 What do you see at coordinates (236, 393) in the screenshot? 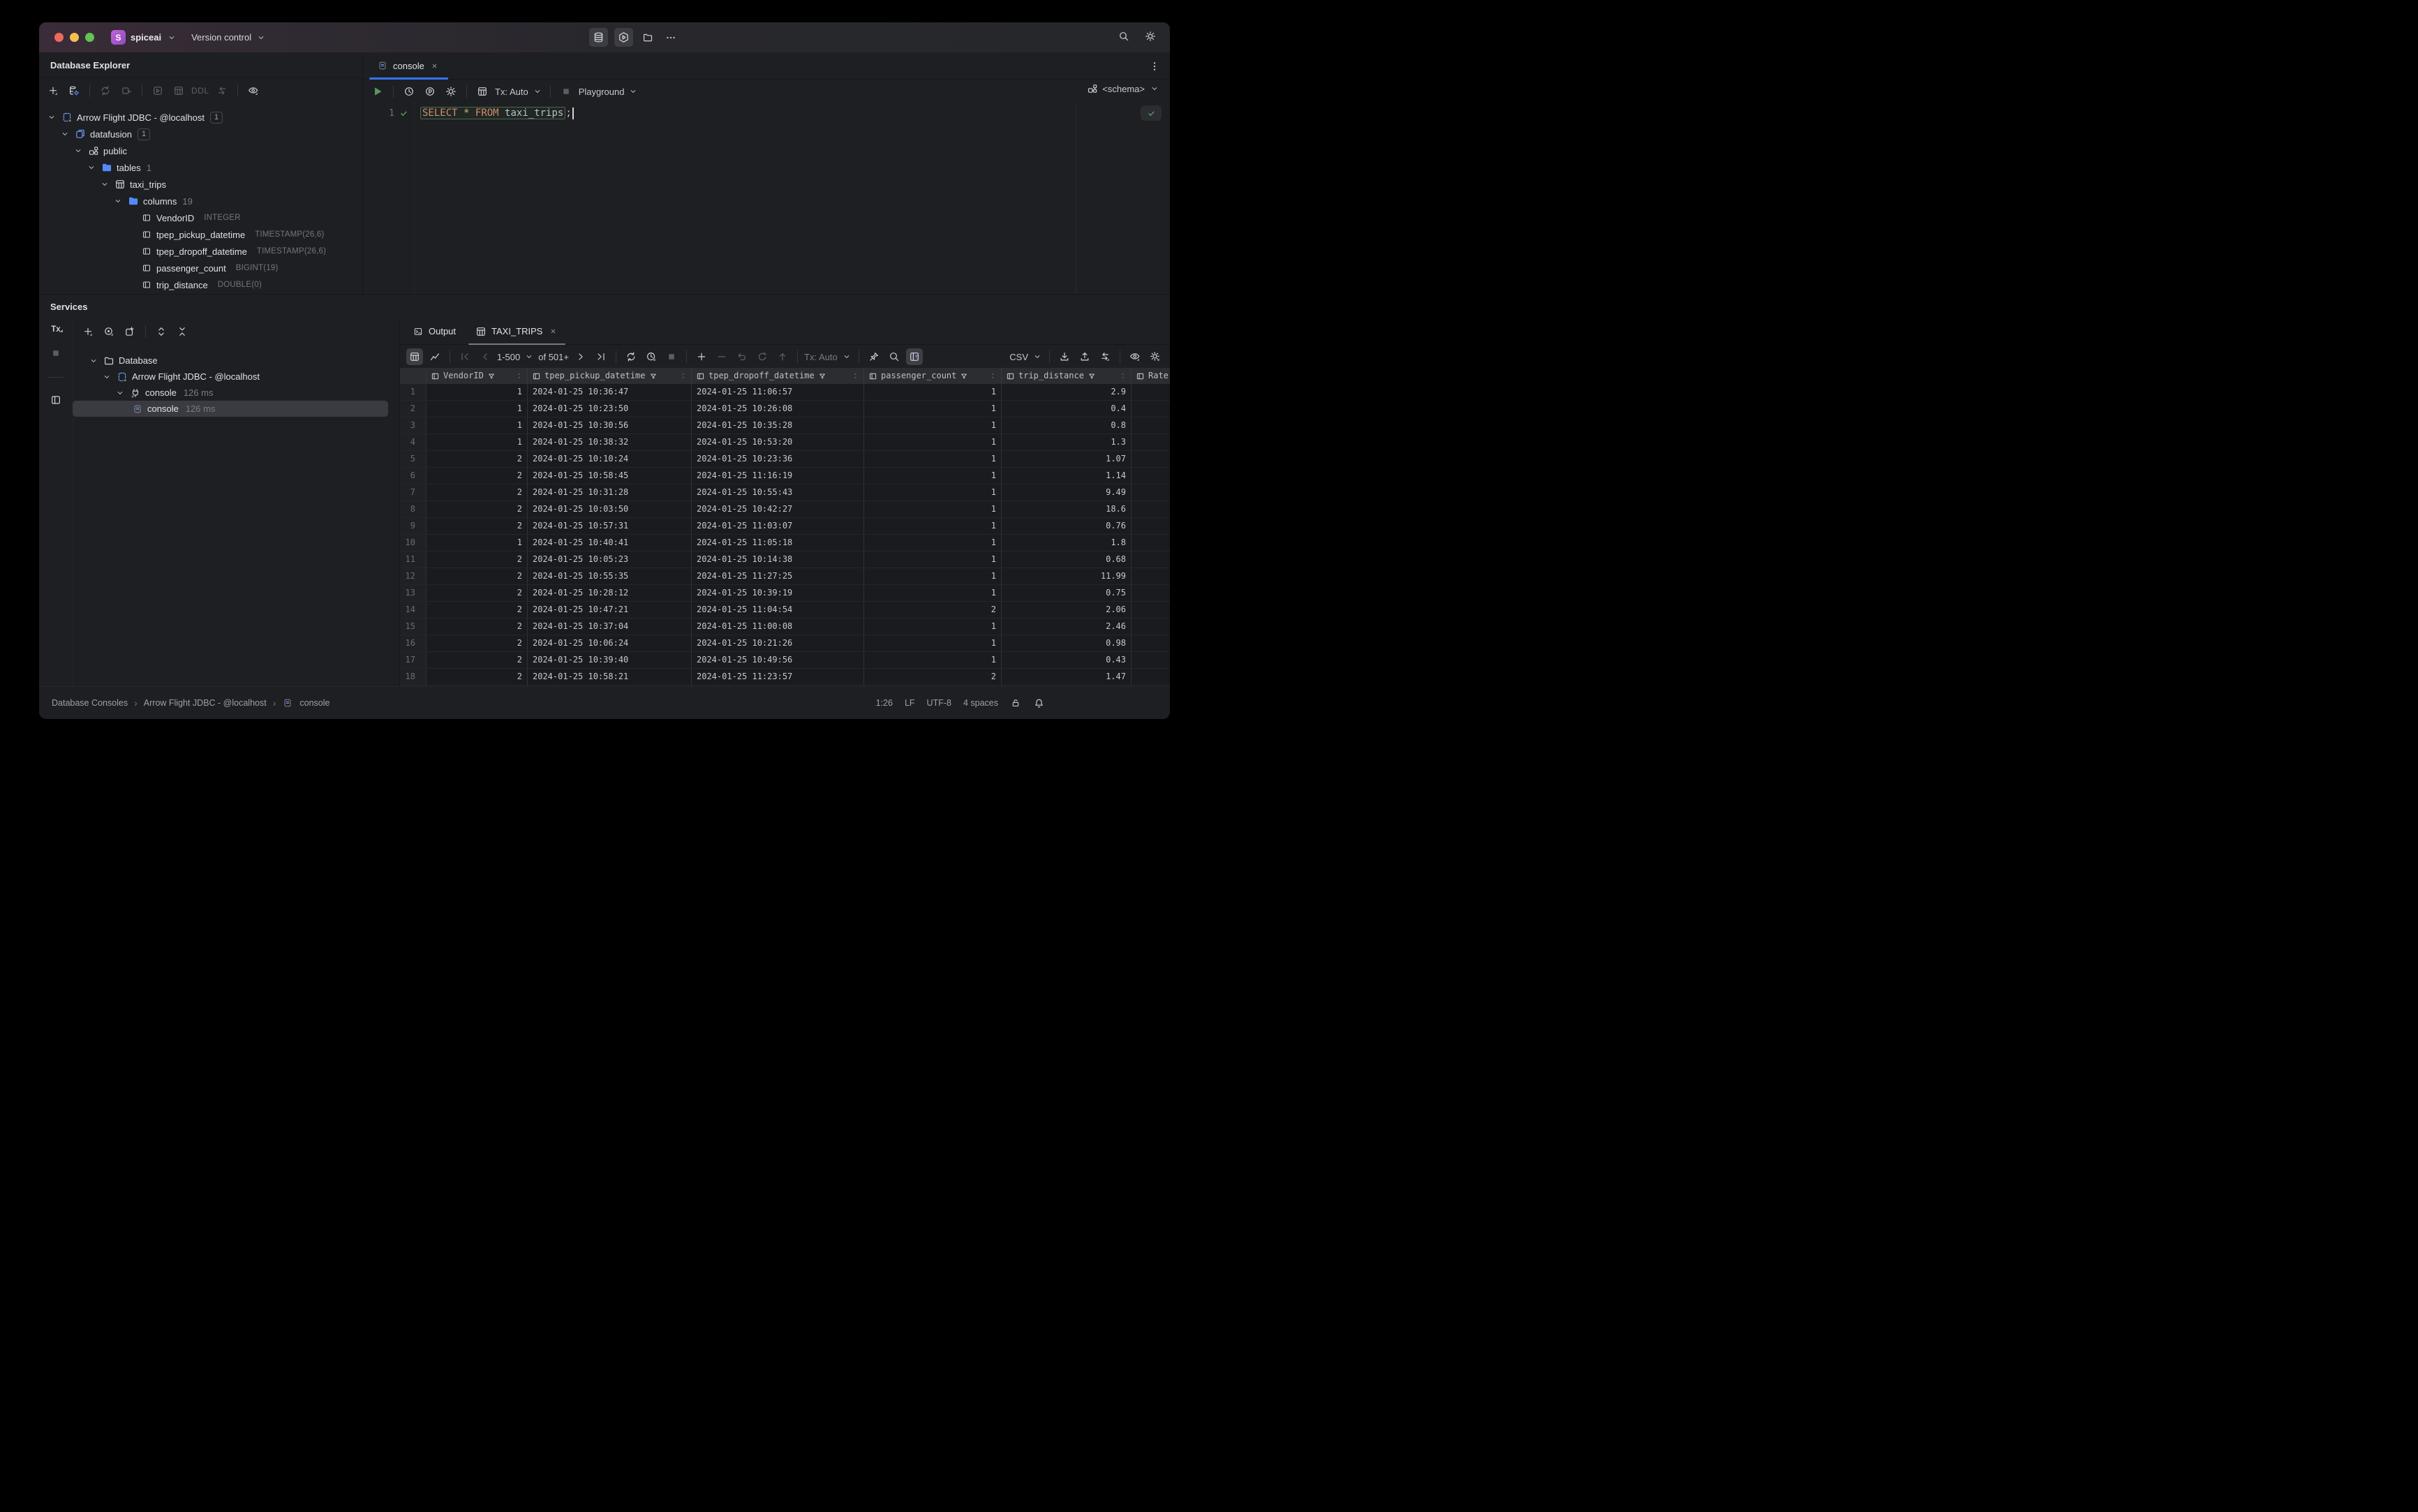
I see `services-tree-item: console 126 ms` at bounding box center [236, 393].